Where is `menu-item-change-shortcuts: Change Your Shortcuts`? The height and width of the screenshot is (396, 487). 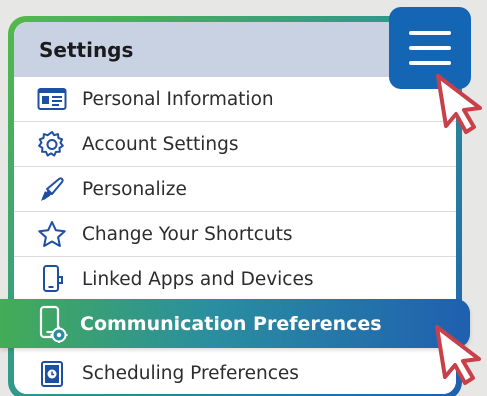
menu-item-change-shortcuts: Change Your Shortcuts is located at coordinates (235, 234).